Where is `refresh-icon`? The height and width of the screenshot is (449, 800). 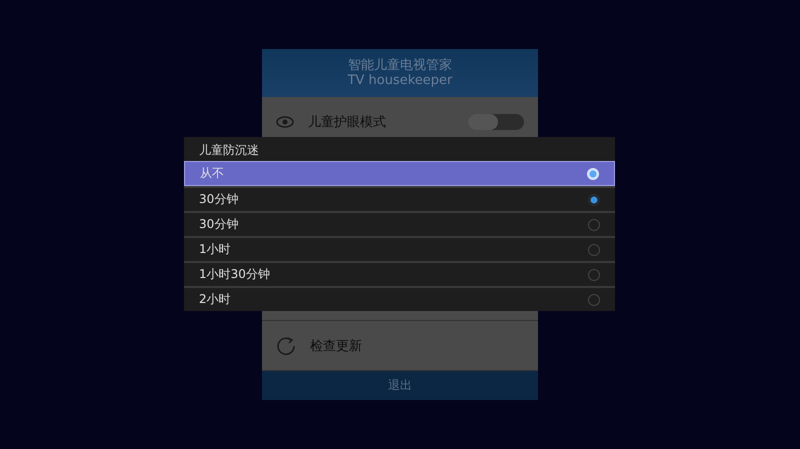 refresh-icon is located at coordinates (286, 346).